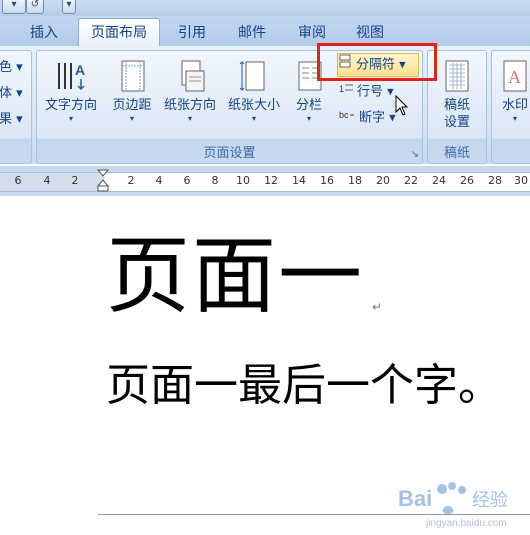 Image resolution: width=530 pixels, height=535 pixels. I want to click on mouse-cursor-icon, so click(402, 105).